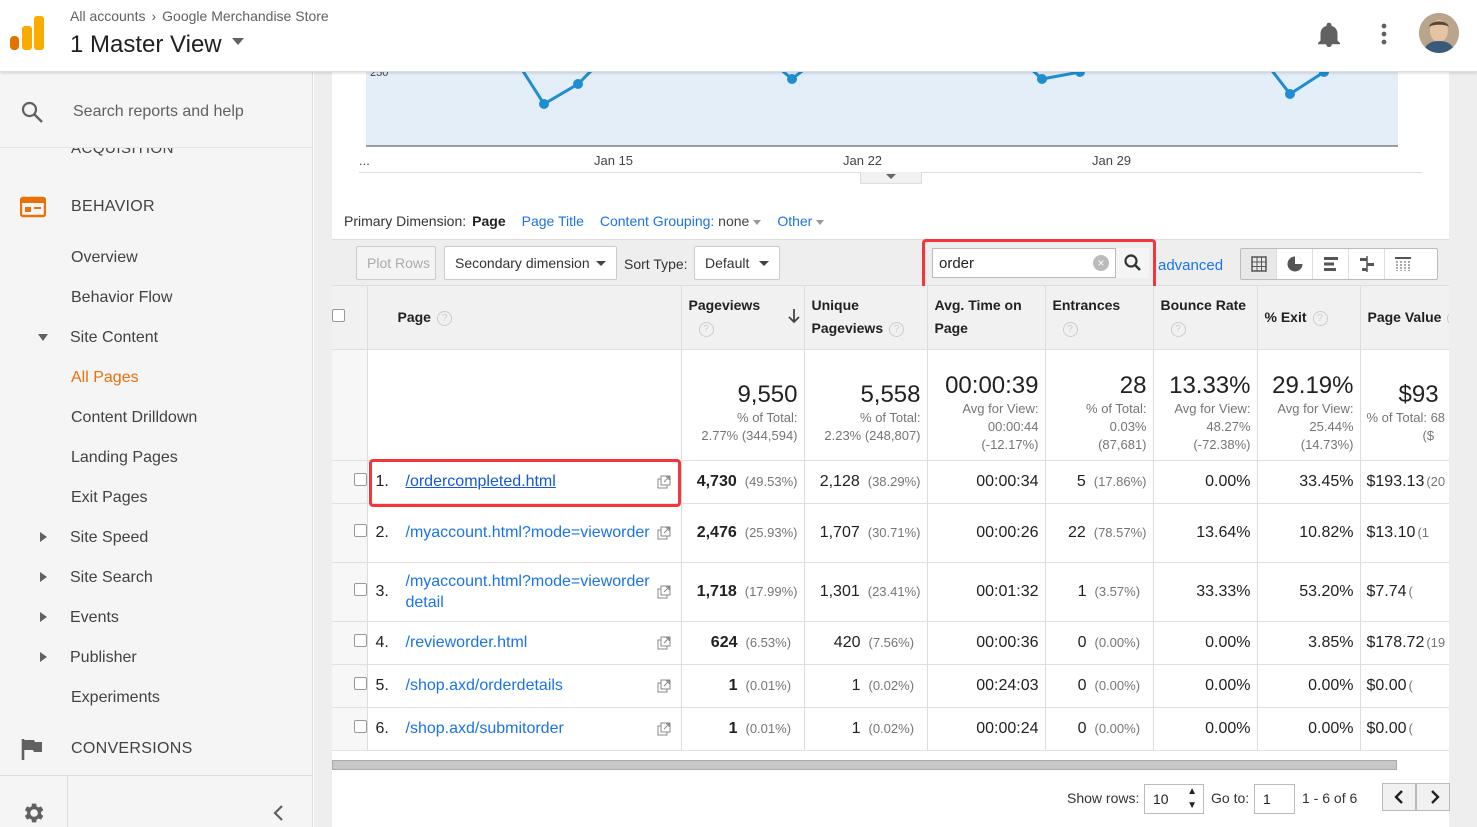 This screenshot has width=1477, height=827. What do you see at coordinates (1099, 318) in the screenshot?
I see `column-header-entrances: Entrances?` at bounding box center [1099, 318].